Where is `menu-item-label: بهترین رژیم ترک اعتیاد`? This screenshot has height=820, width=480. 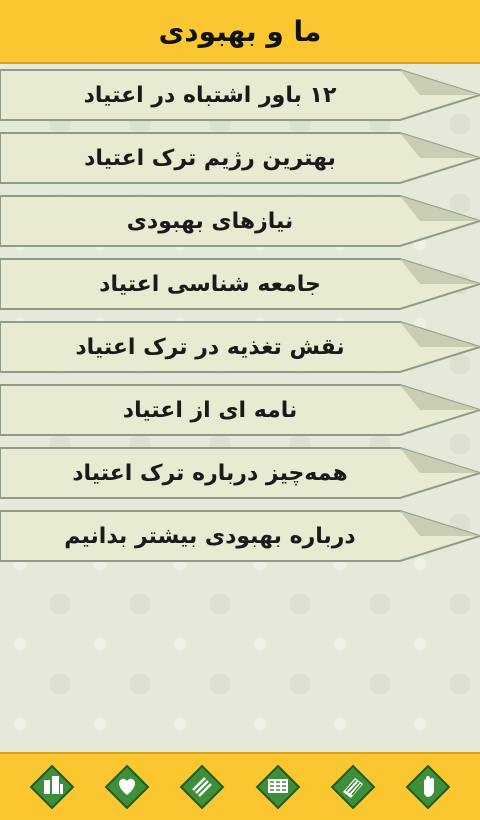
menu-item-label: بهترین رژیم ترک اعتیاد is located at coordinates (210, 158).